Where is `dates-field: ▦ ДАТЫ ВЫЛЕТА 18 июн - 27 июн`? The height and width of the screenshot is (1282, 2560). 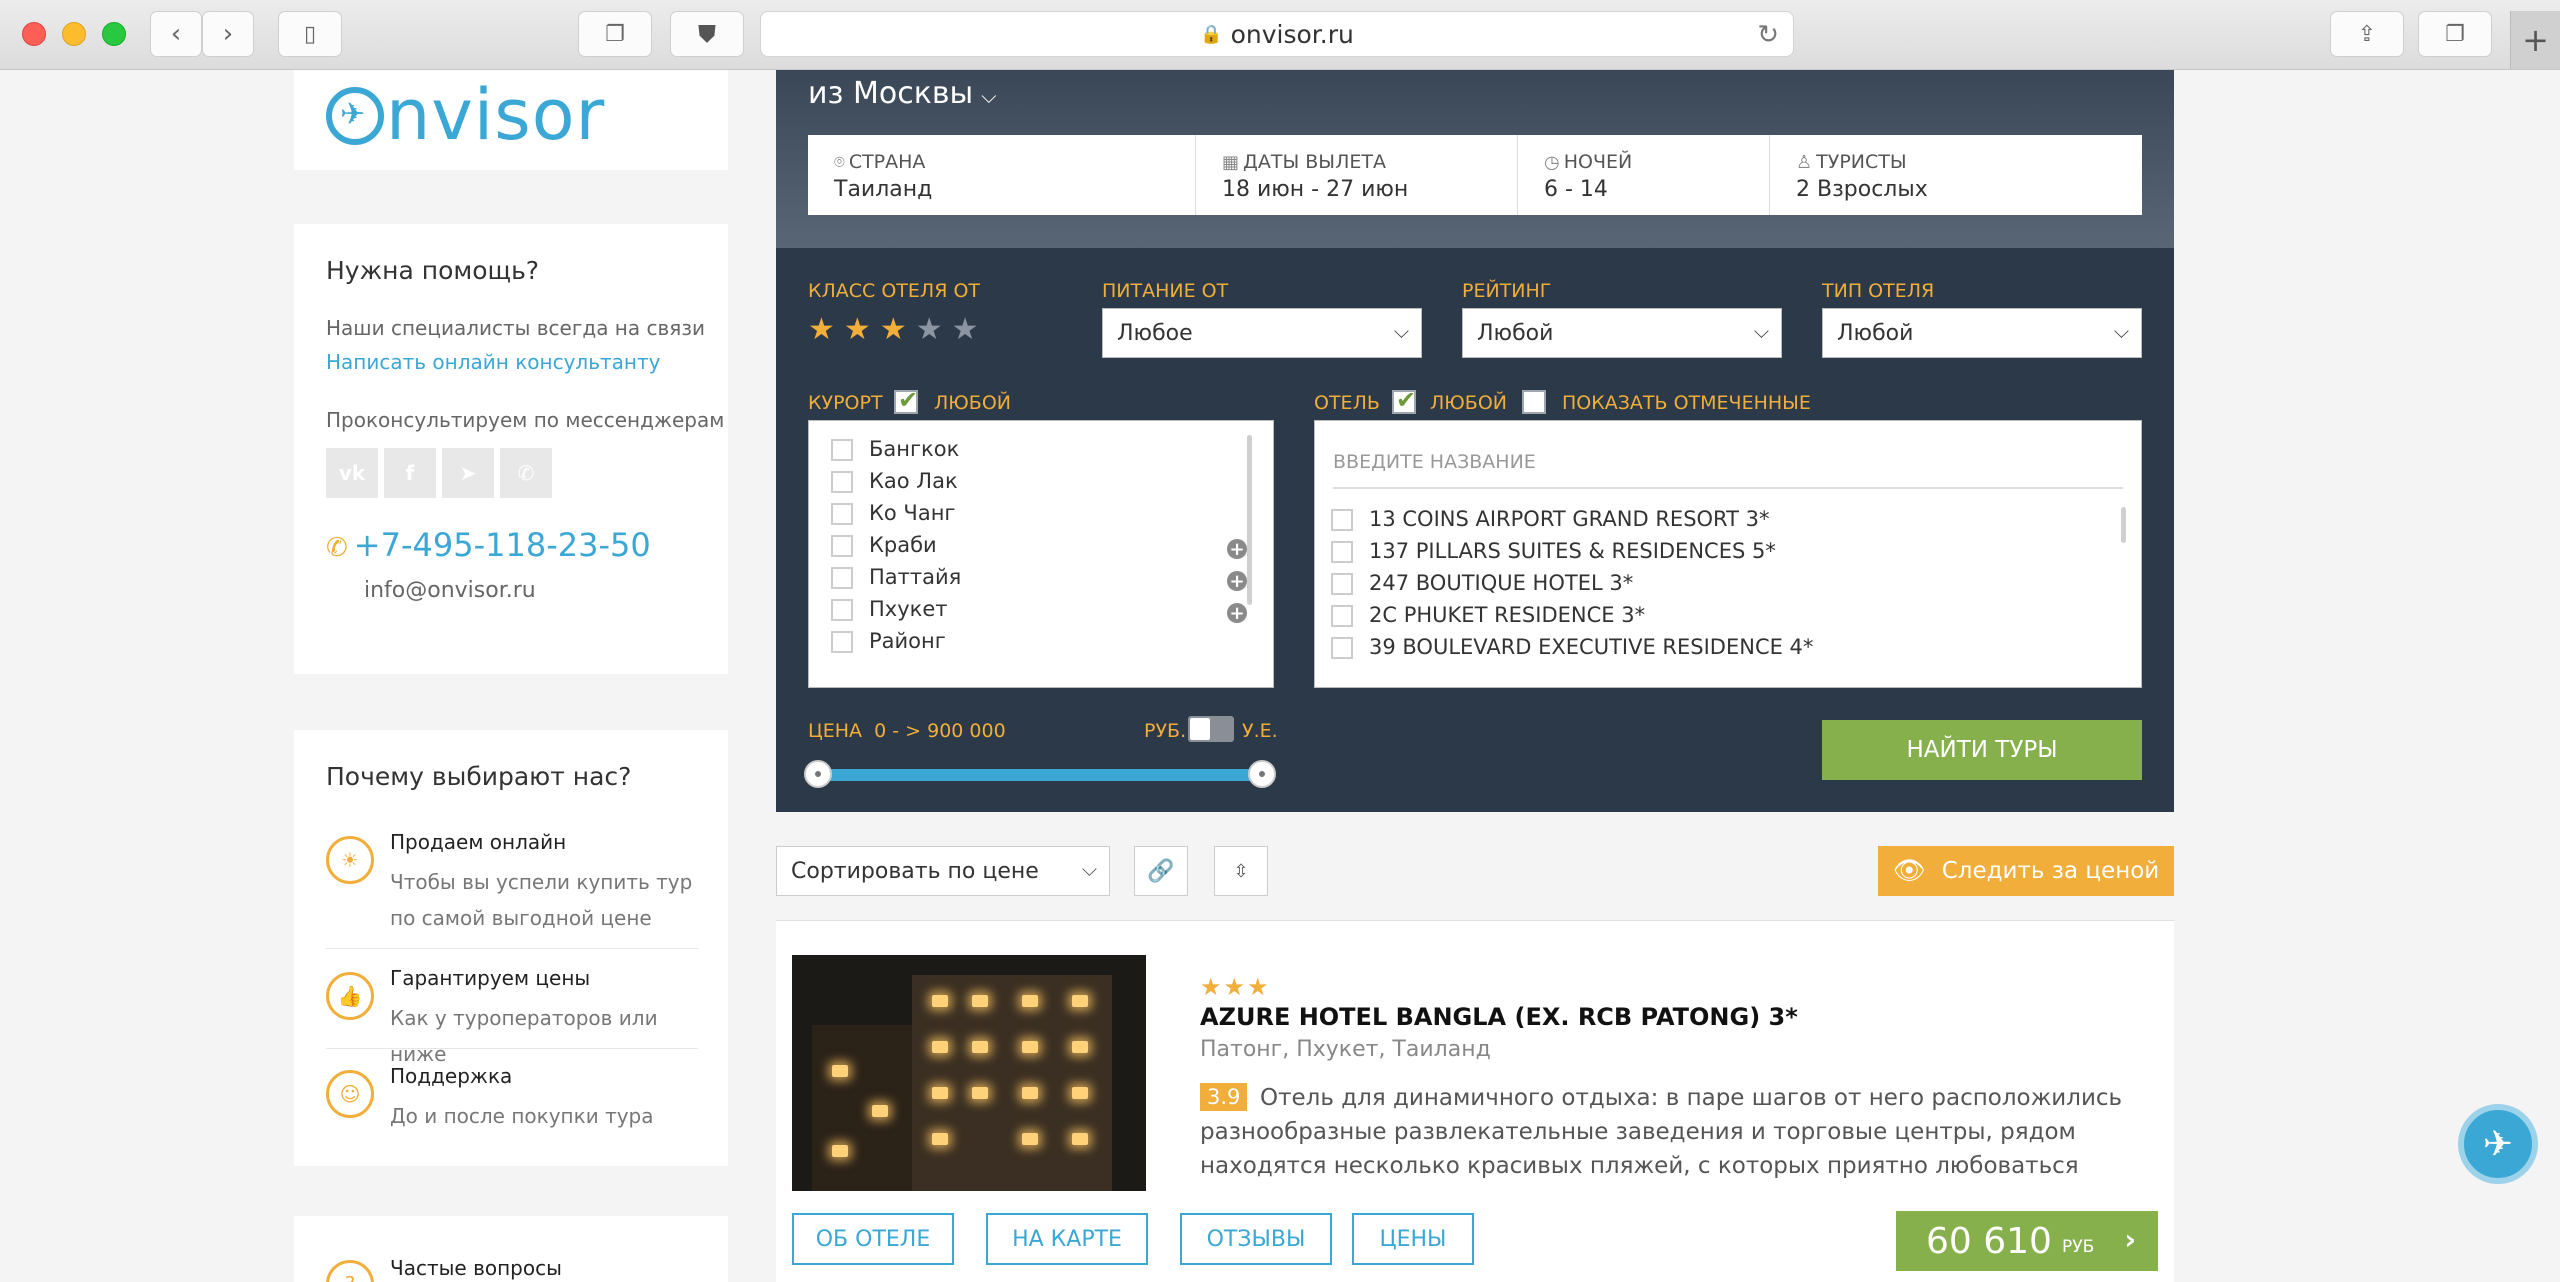 dates-field: ▦ ДАТЫ ВЫЛЕТА 18 июн - 27 июн is located at coordinates (1357, 175).